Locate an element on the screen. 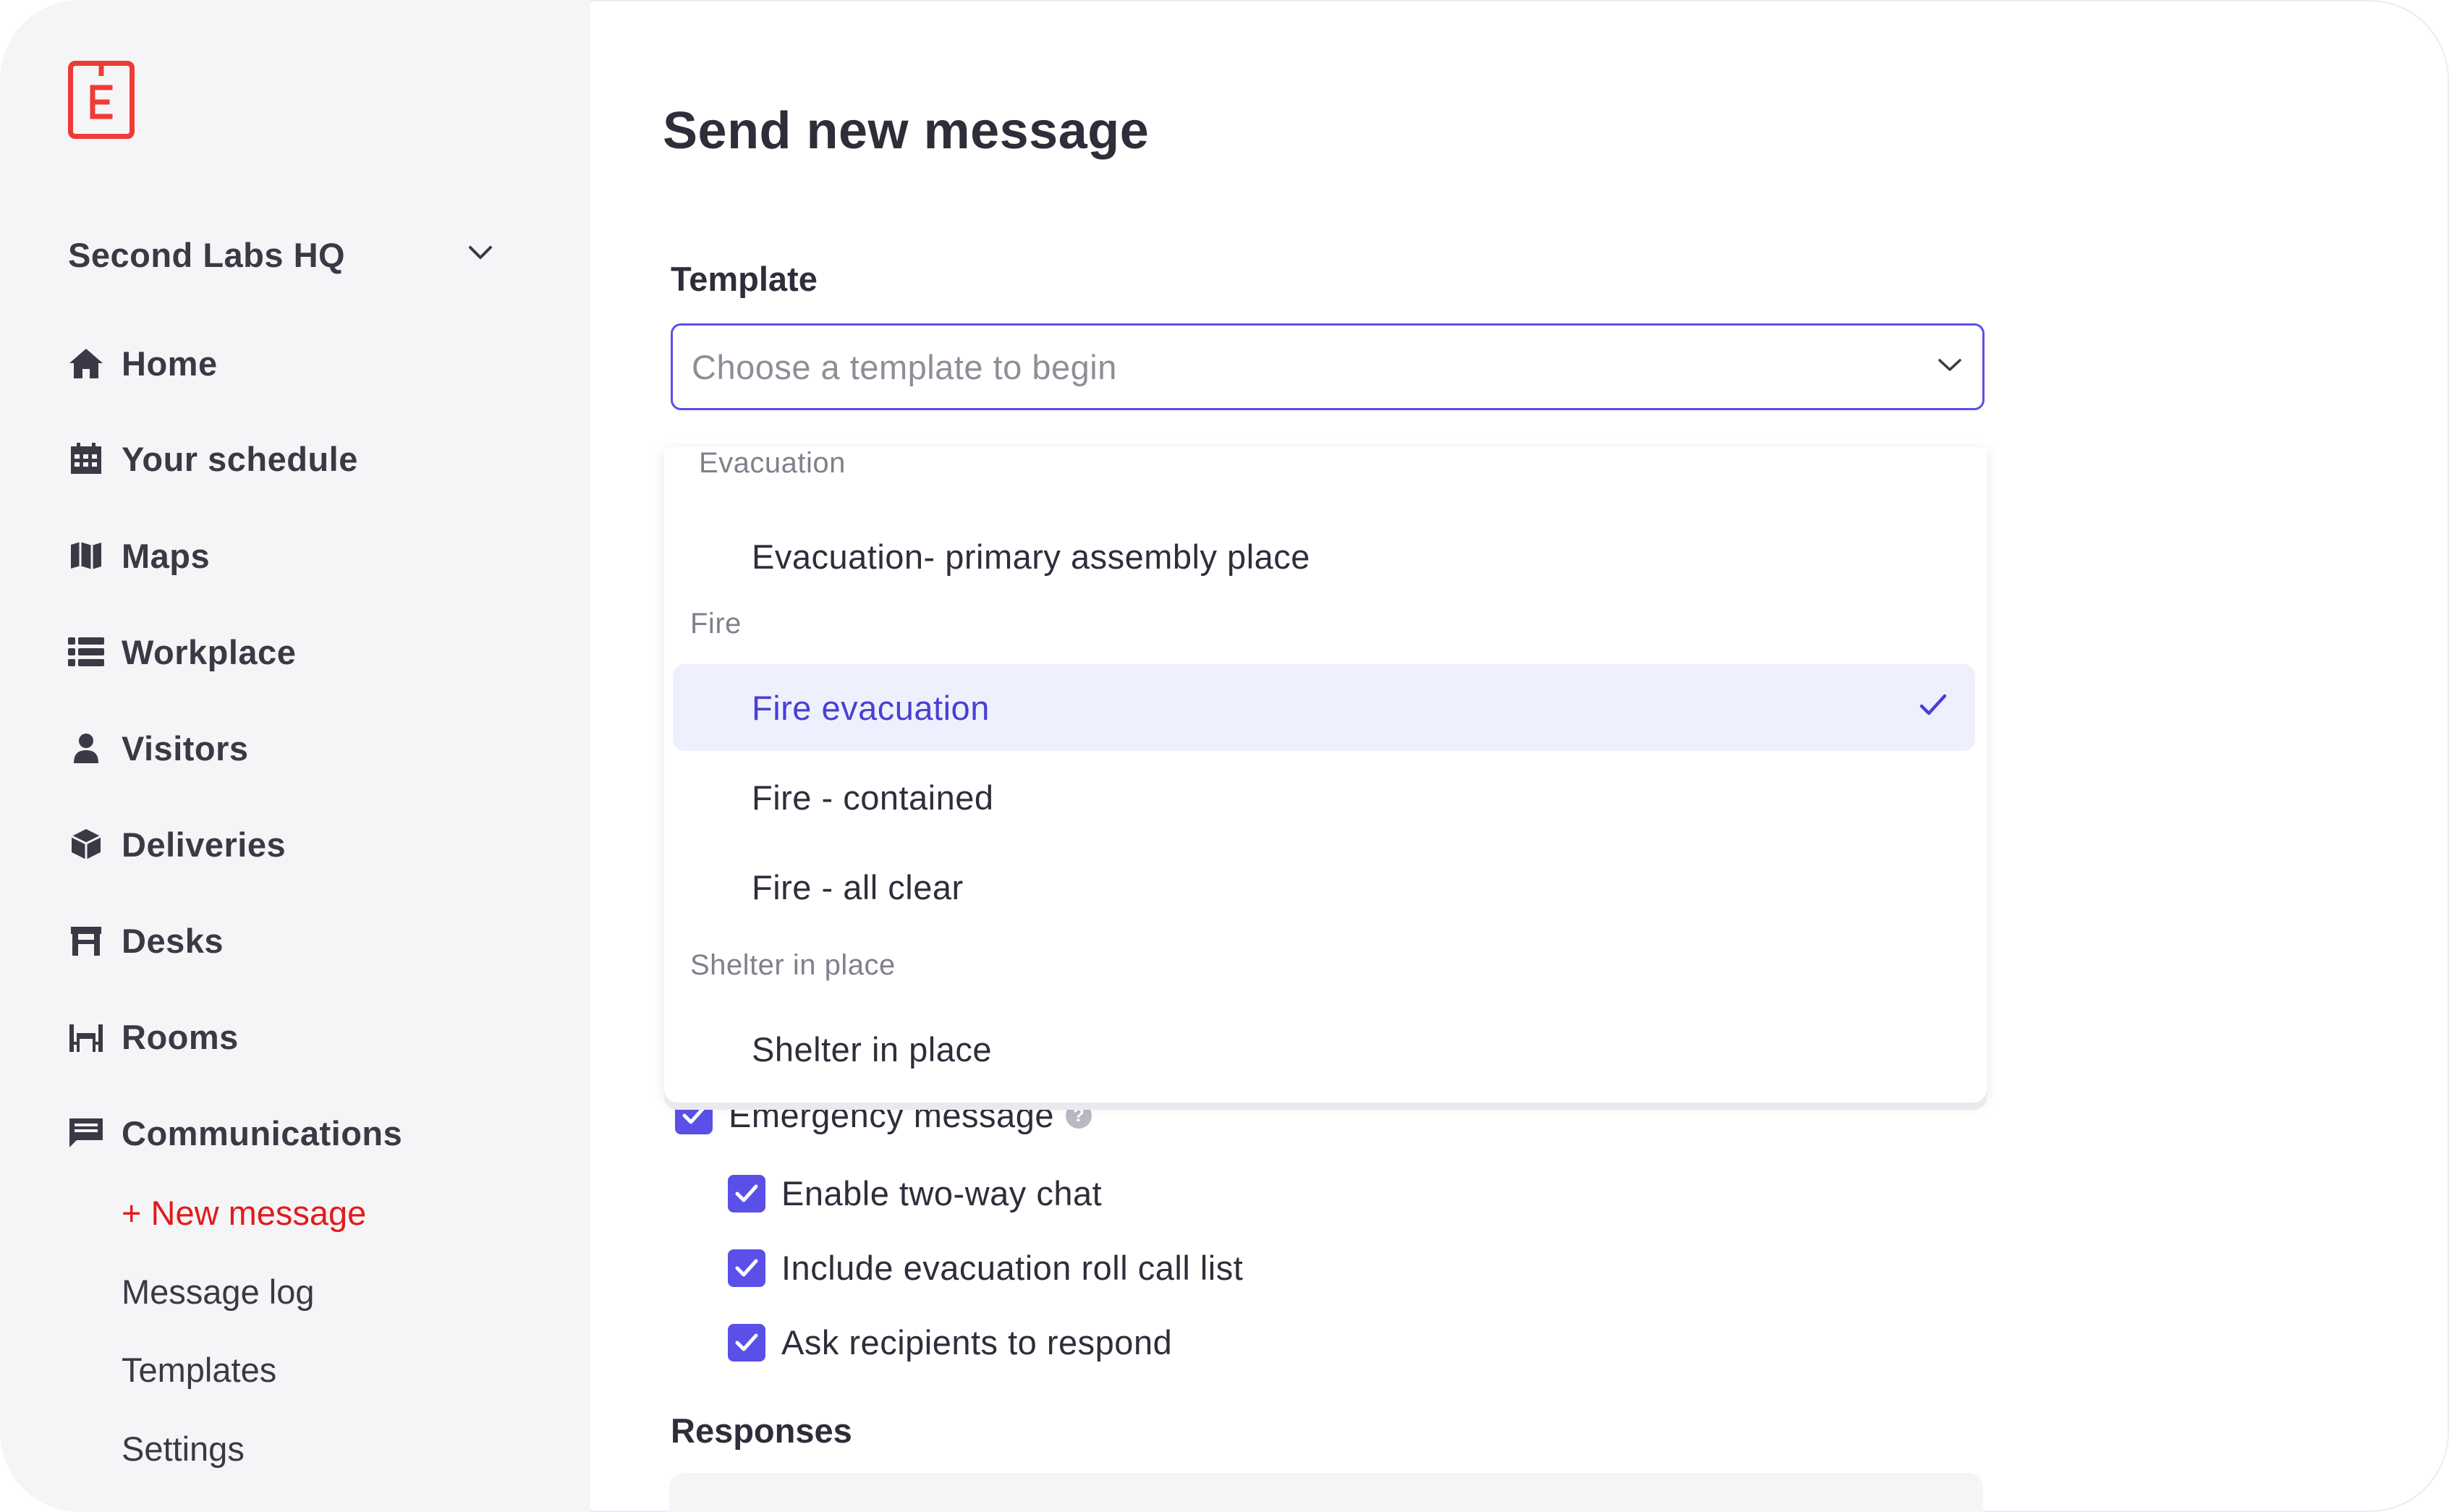 This screenshot has width=2449, height=1512. template-placeholder: Choose a template to begin is located at coordinates (904, 366).